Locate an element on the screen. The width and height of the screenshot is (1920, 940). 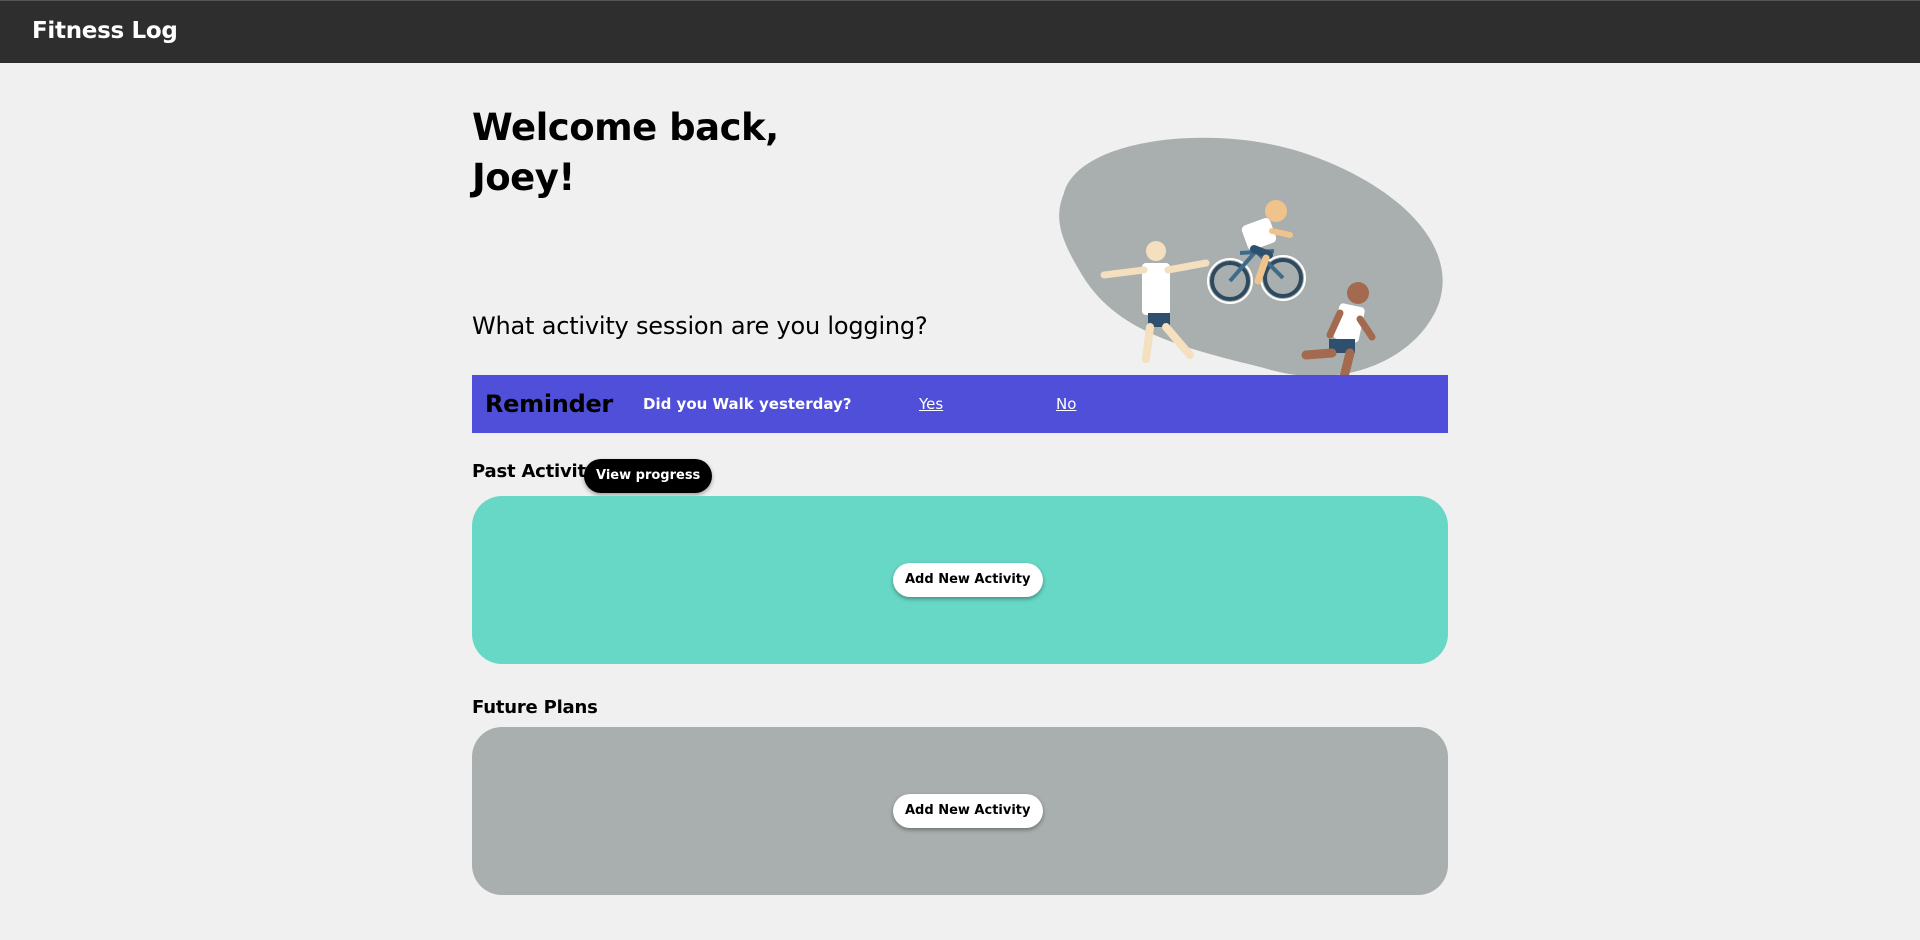
past-activity-panel: Add New Activity is located at coordinates (960, 580).